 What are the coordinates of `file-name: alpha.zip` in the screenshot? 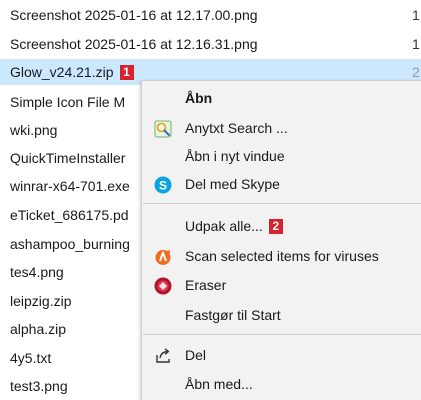 It's located at (38, 329).